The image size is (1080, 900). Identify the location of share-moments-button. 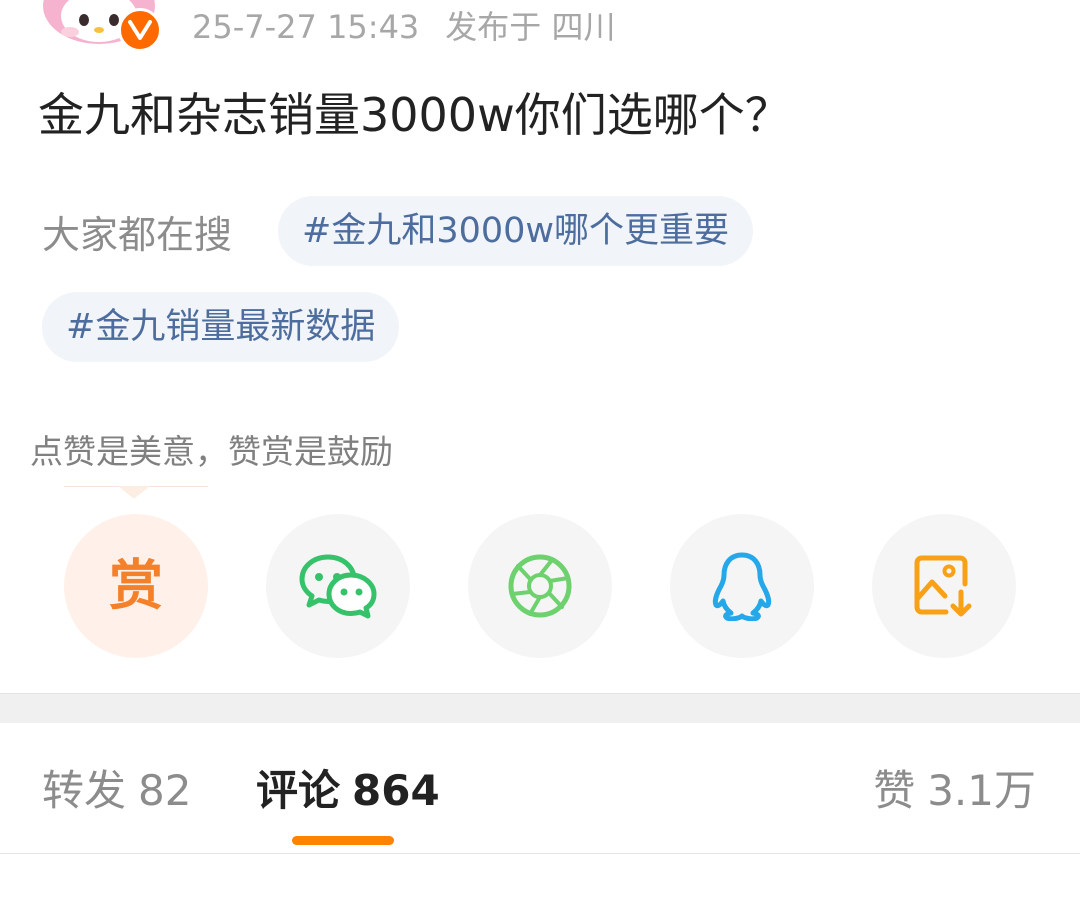
(540, 586).